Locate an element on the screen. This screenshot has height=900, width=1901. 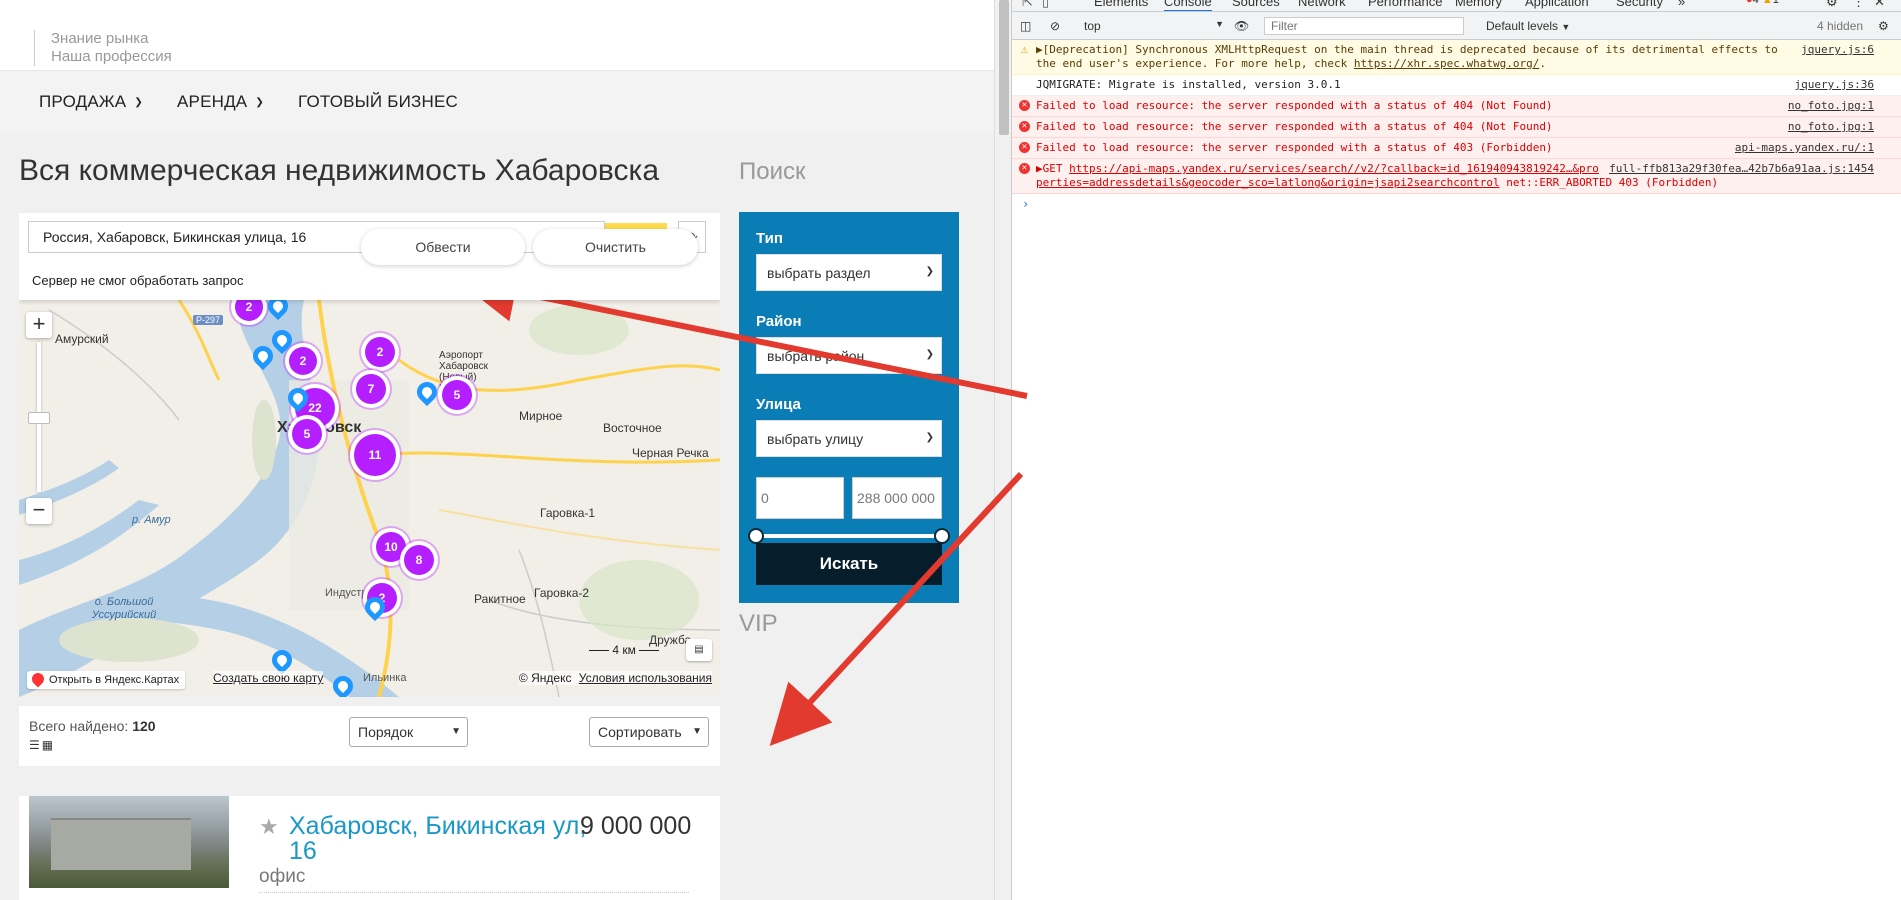
map-label: Мирное is located at coordinates (541, 416).